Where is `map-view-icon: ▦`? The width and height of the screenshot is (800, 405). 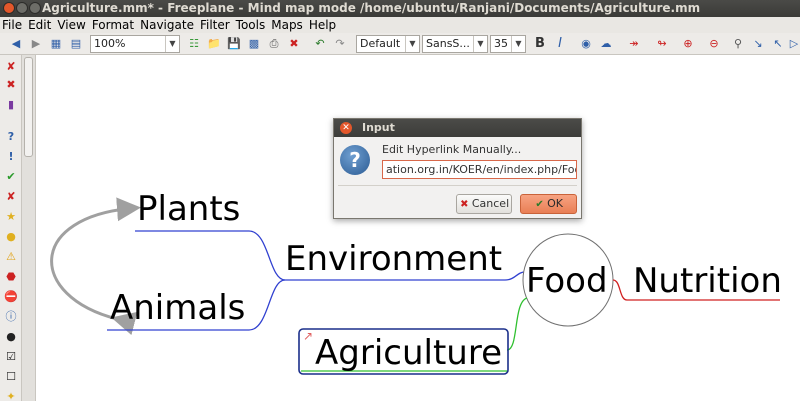 map-view-icon: ▦ is located at coordinates (56, 44).